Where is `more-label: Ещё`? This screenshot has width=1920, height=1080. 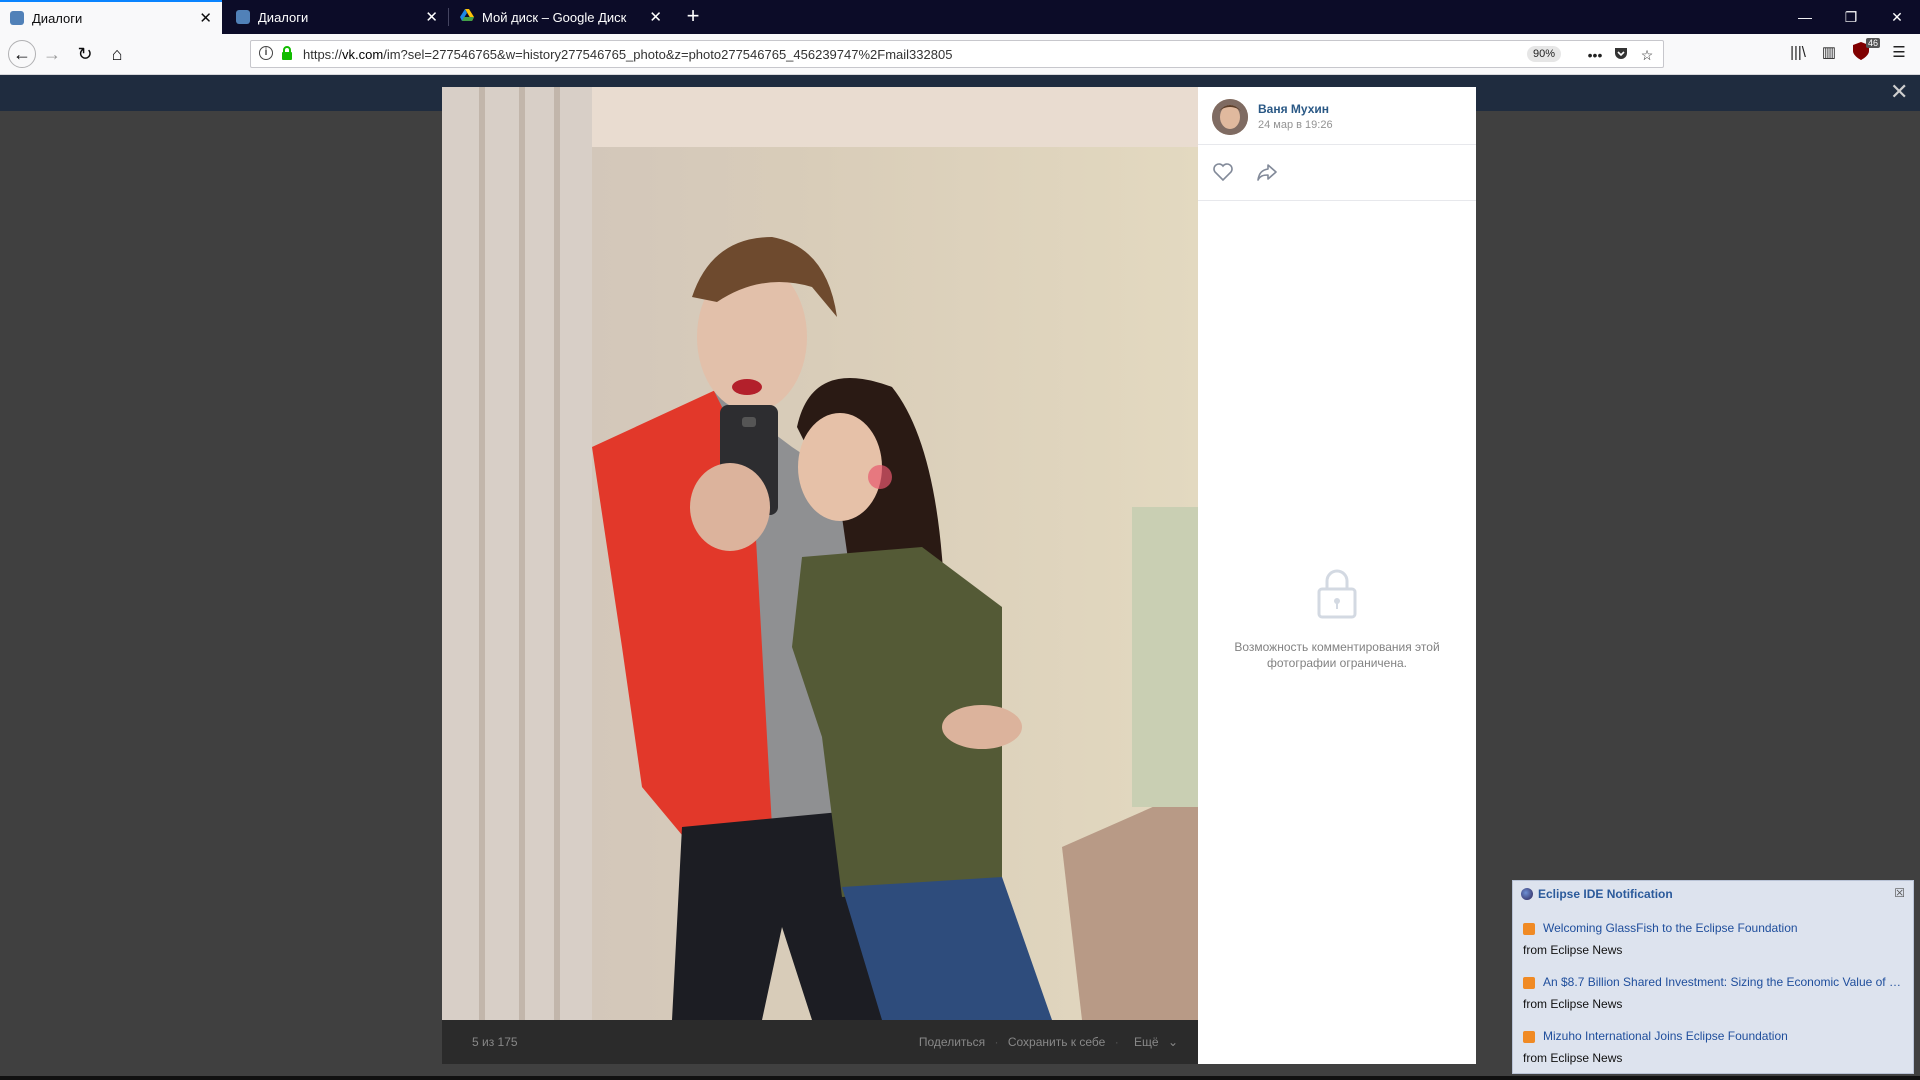 more-label: Ещё is located at coordinates (1146, 1042).